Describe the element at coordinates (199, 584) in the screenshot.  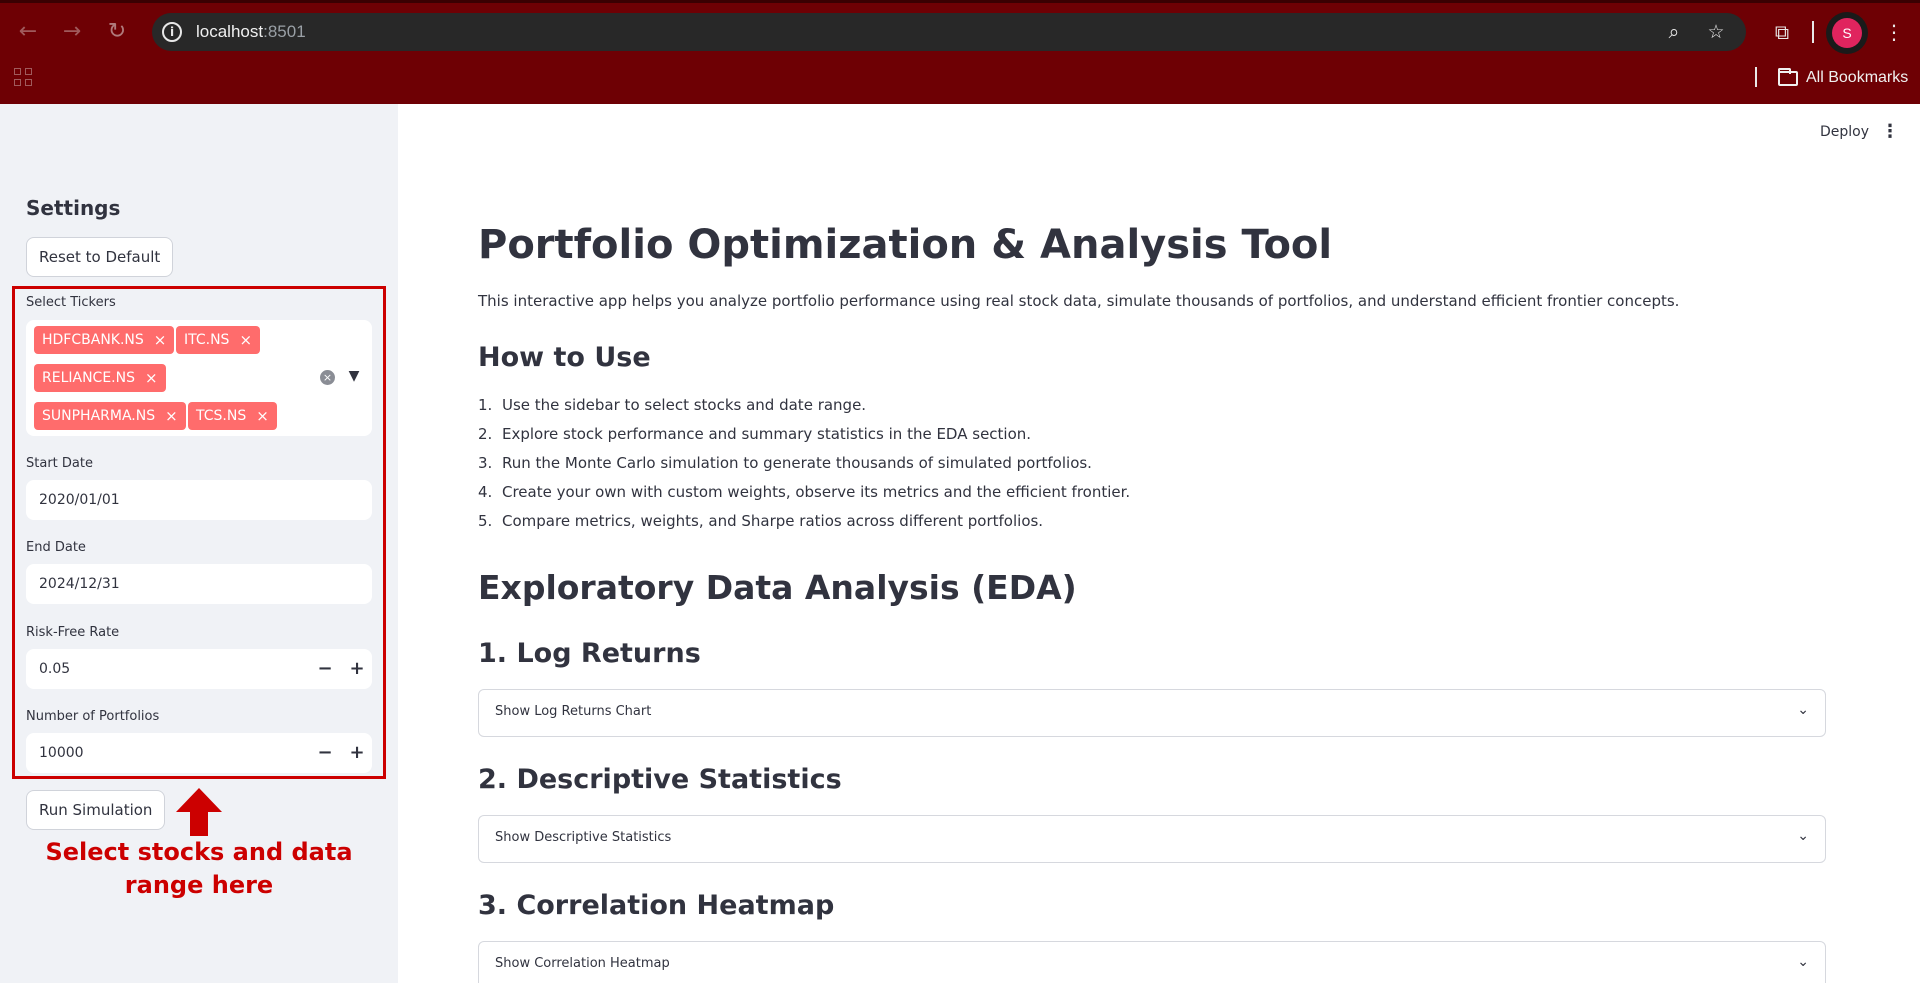
I see `end-date-input: 2024/12/31` at that location.